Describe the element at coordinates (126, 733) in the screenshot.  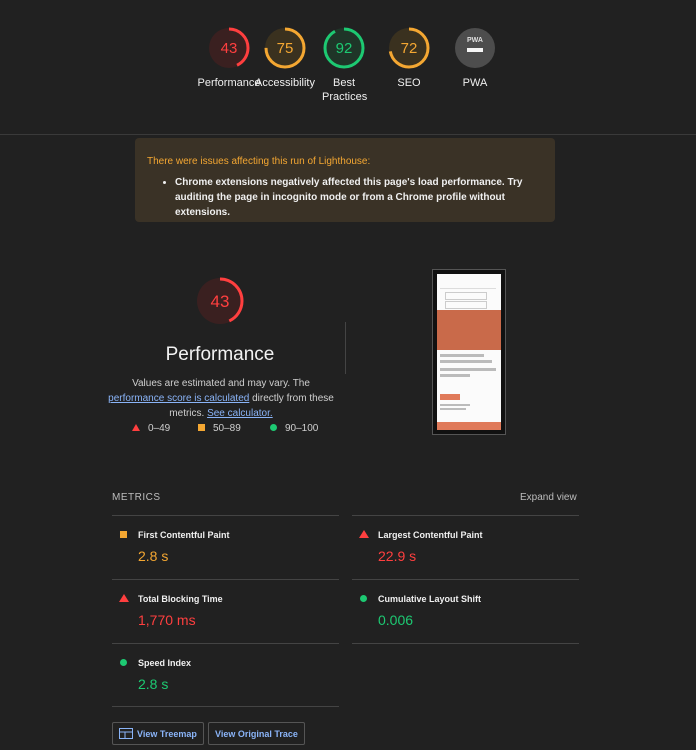
I see `treemap-icon` at that location.